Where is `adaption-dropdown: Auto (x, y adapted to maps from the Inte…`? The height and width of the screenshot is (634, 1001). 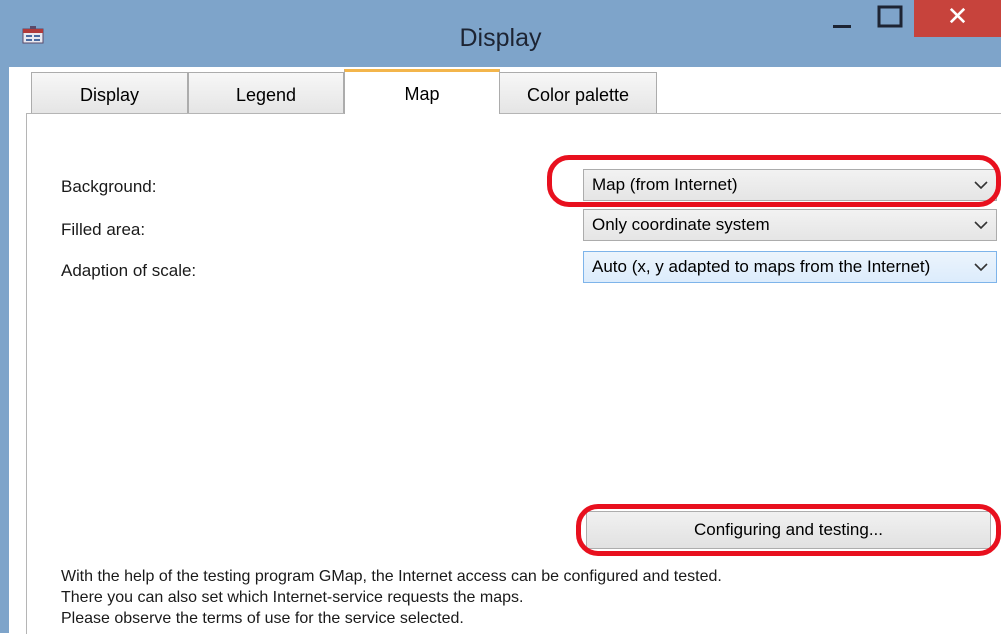
adaption-dropdown: Auto (x, y adapted to maps from the Inte… is located at coordinates (790, 267).